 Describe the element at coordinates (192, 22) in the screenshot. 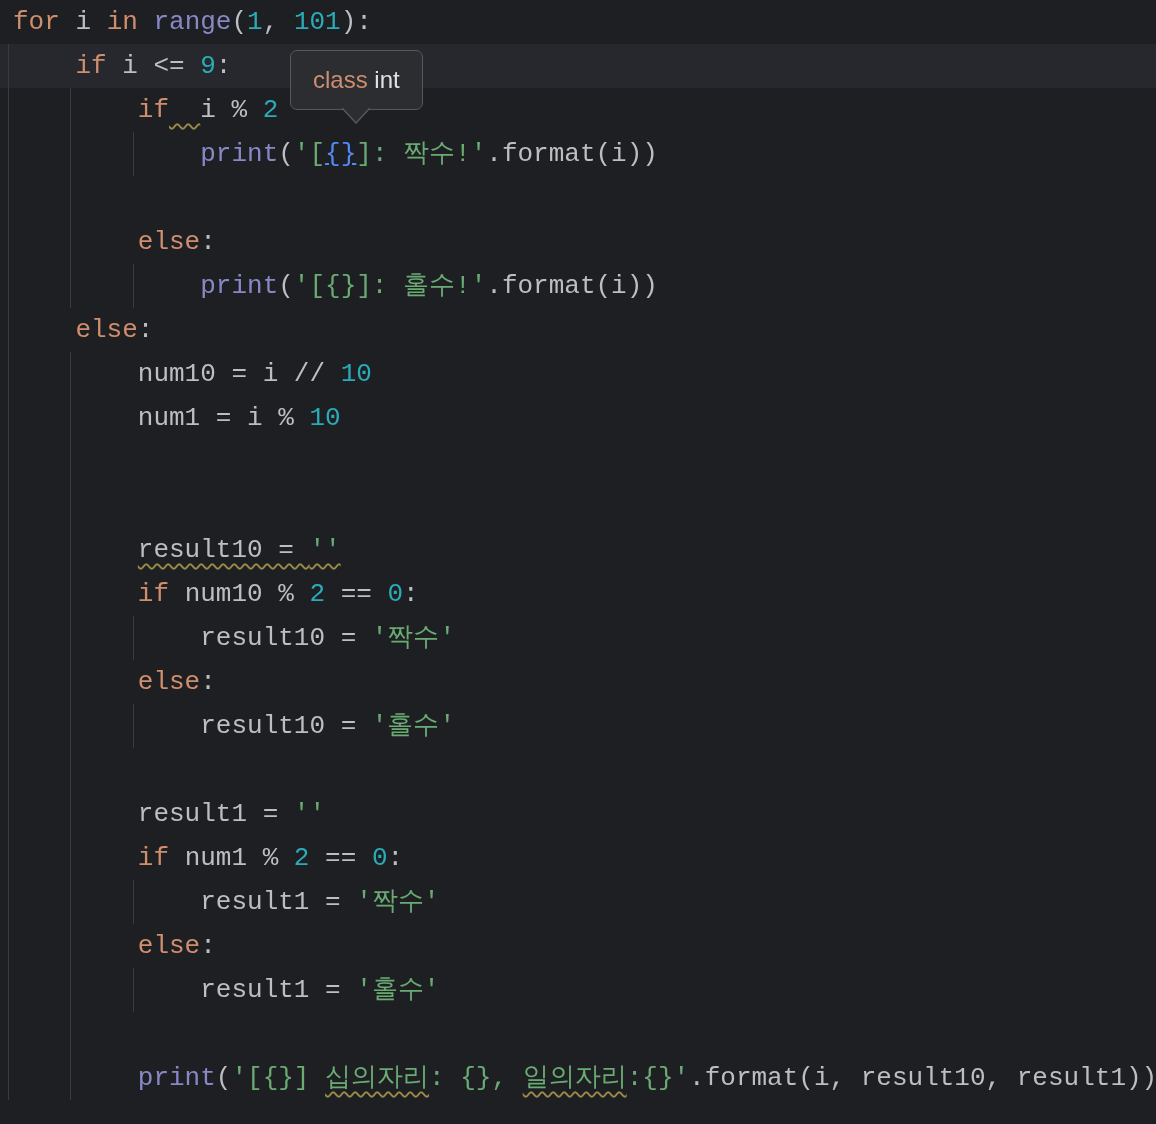

I see `code-line: for i in range(1, 101):` at that location.